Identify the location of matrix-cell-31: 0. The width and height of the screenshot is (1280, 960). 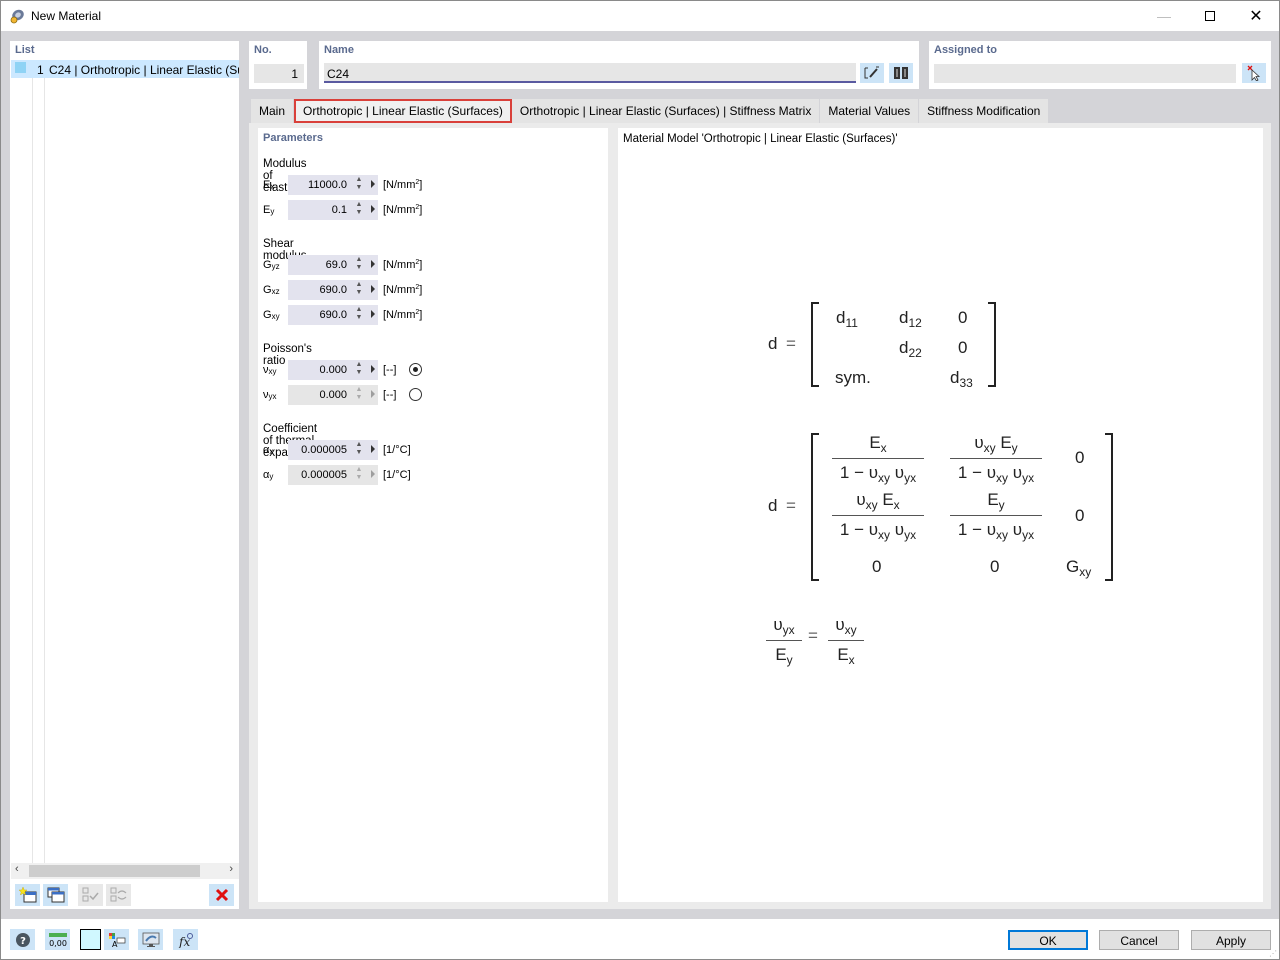
(877, 566).